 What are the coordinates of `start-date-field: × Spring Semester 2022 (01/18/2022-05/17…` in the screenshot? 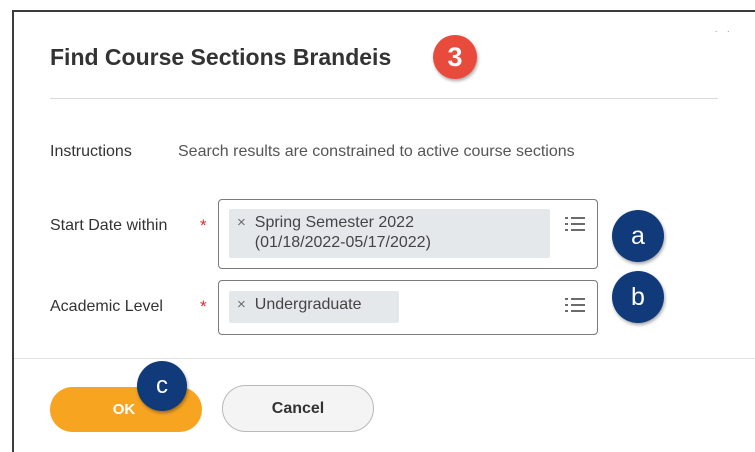 It's located at (408, 234).